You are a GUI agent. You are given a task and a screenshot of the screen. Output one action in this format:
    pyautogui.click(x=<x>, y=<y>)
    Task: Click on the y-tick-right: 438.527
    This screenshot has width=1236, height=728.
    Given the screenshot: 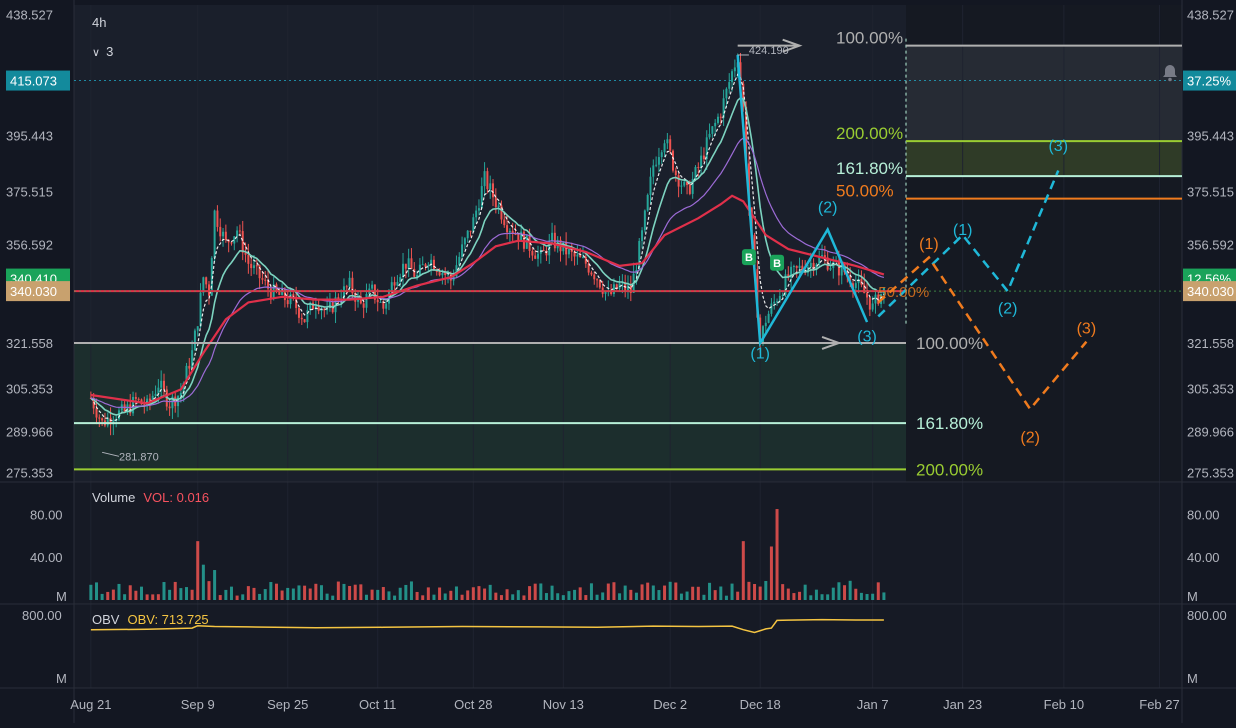 What is the action you would take?
    pyautogui.click(x=1210, y=15)
    